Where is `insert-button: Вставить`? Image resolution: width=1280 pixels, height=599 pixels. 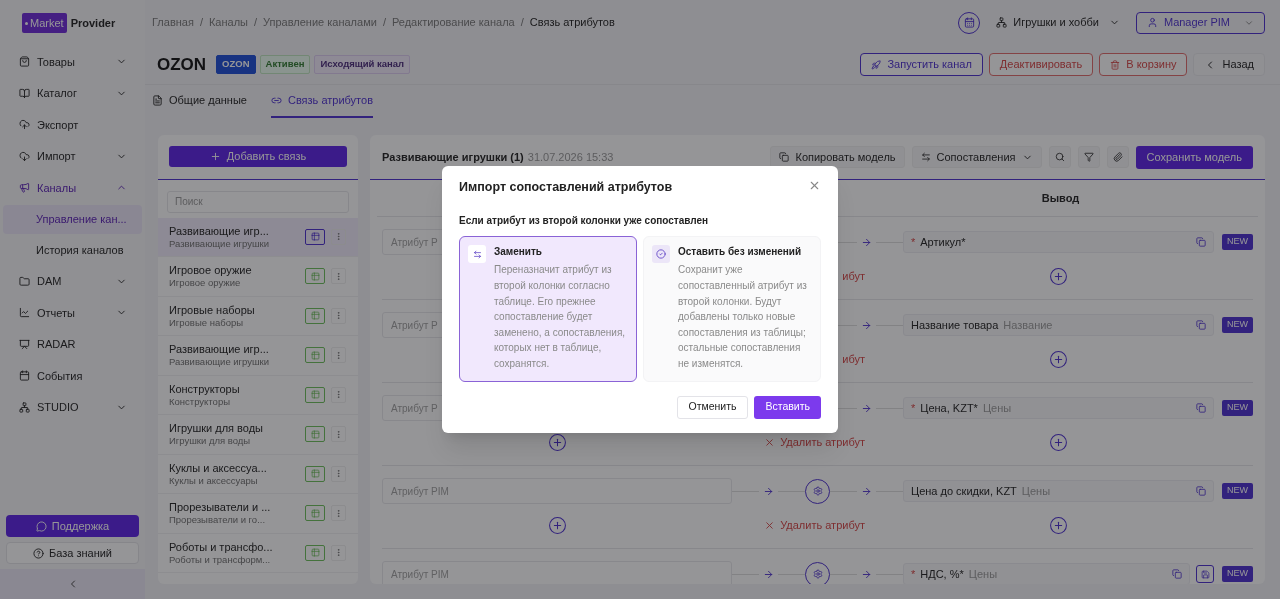 insert-button: Вставить is located at coordinates (787, 407).